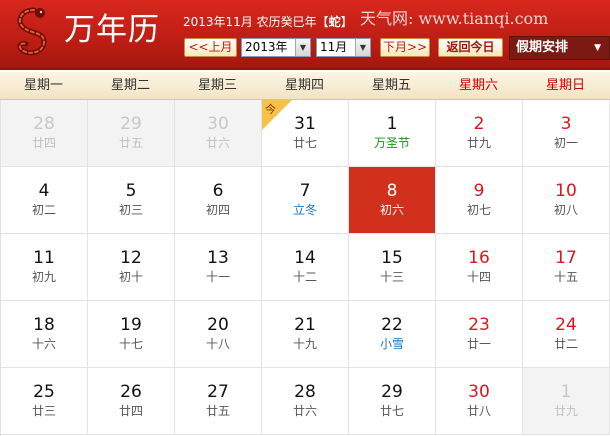  What do you see at coordinates (566, 200) in the screenshot?
I see `day-cell: 10 初八` at bounding box center [566, 200].